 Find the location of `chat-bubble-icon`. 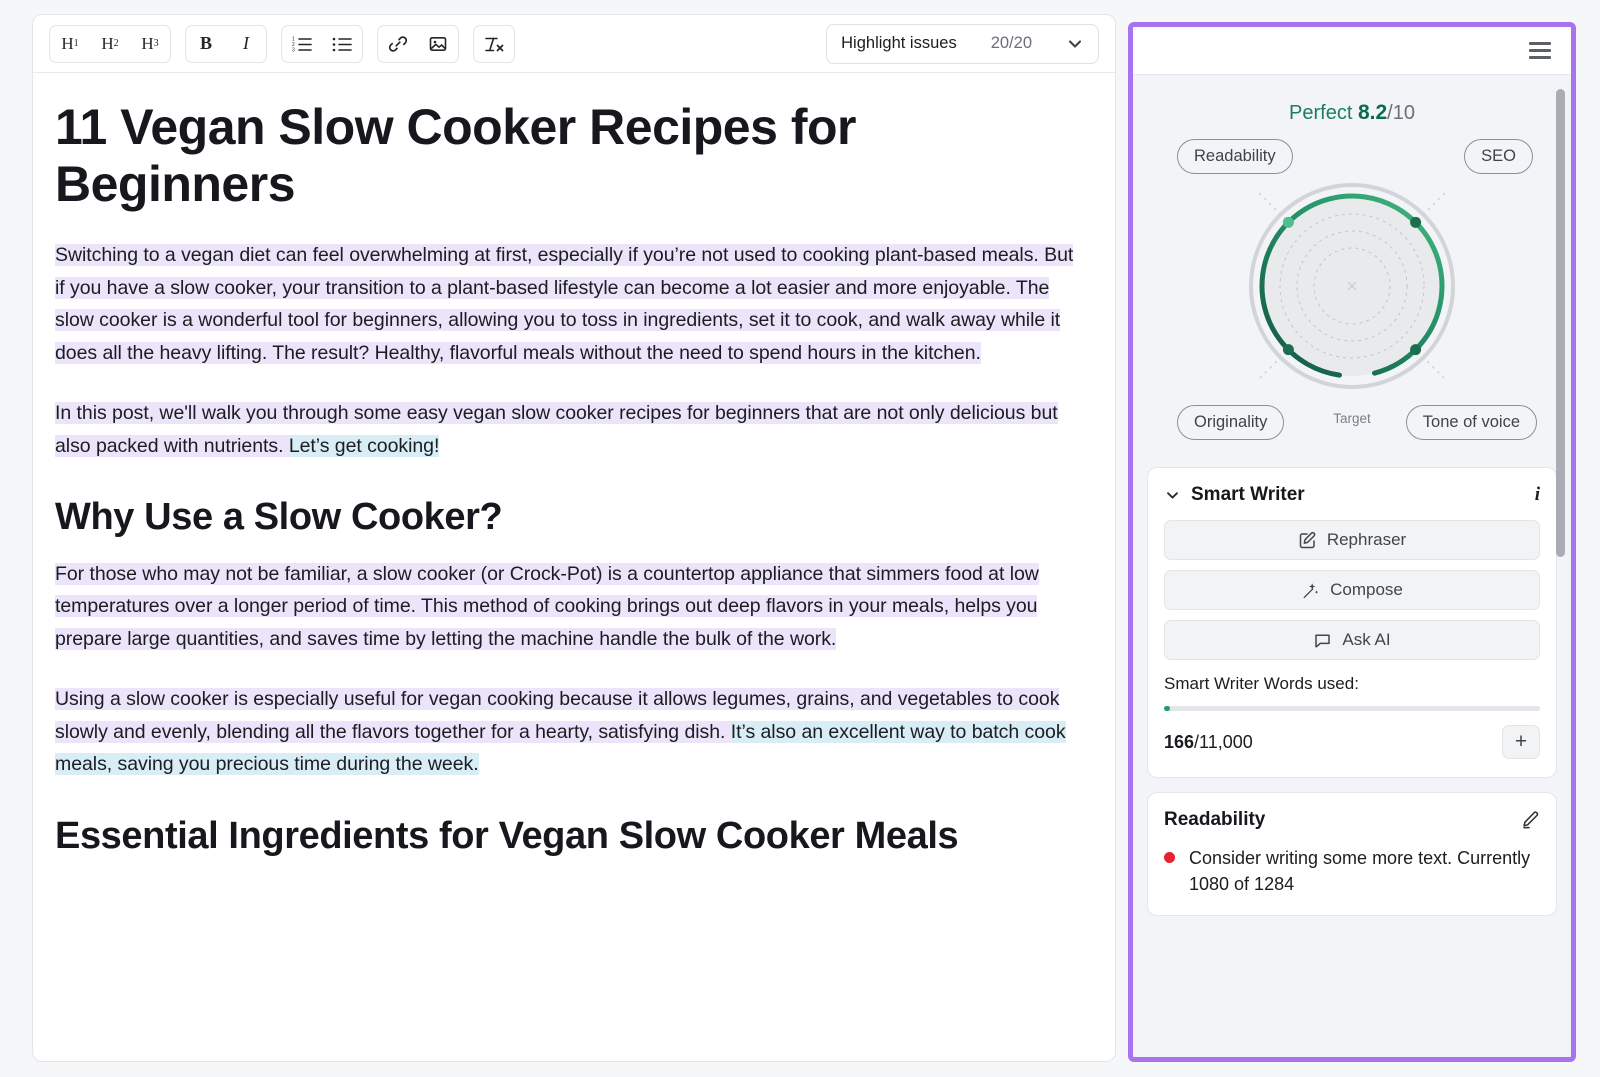

chat-bubble-icon is located at coordinates (1322, 640).